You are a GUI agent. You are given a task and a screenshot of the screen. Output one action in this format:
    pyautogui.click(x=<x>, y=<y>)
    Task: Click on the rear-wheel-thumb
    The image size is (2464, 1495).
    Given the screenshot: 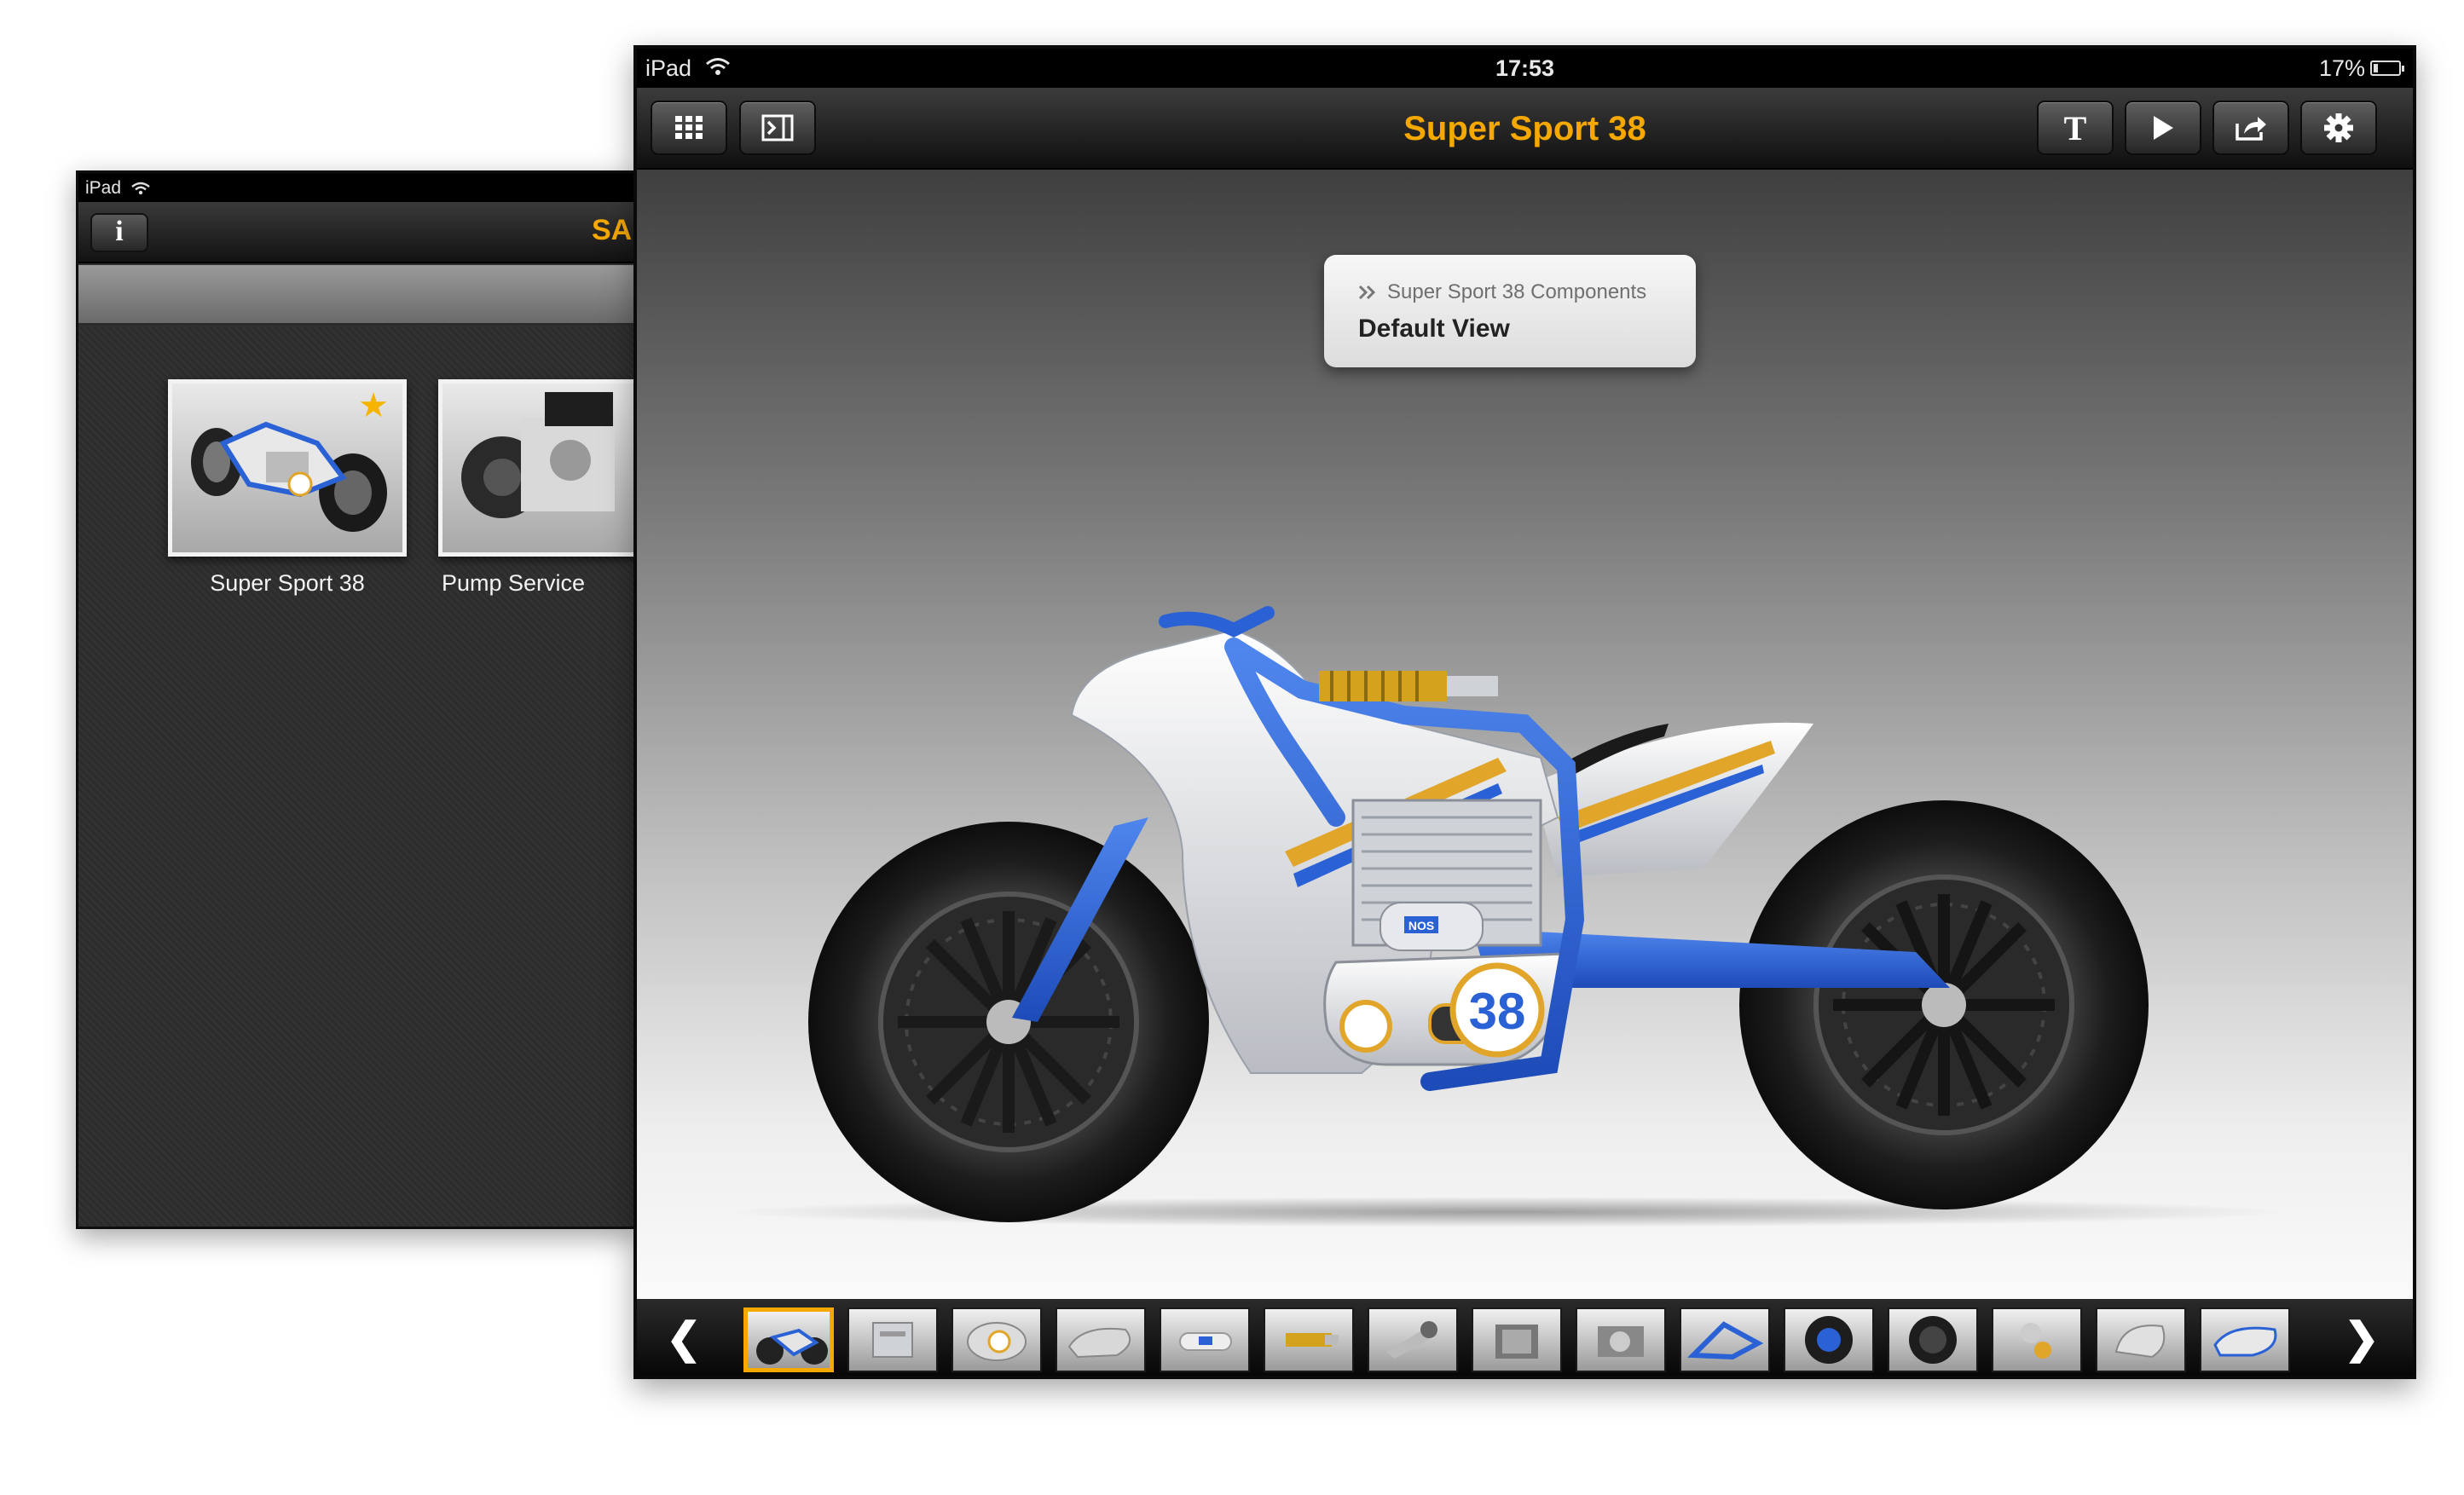 What is the action you would take?
    pyautogui.click(x=1933, y=1339)
    